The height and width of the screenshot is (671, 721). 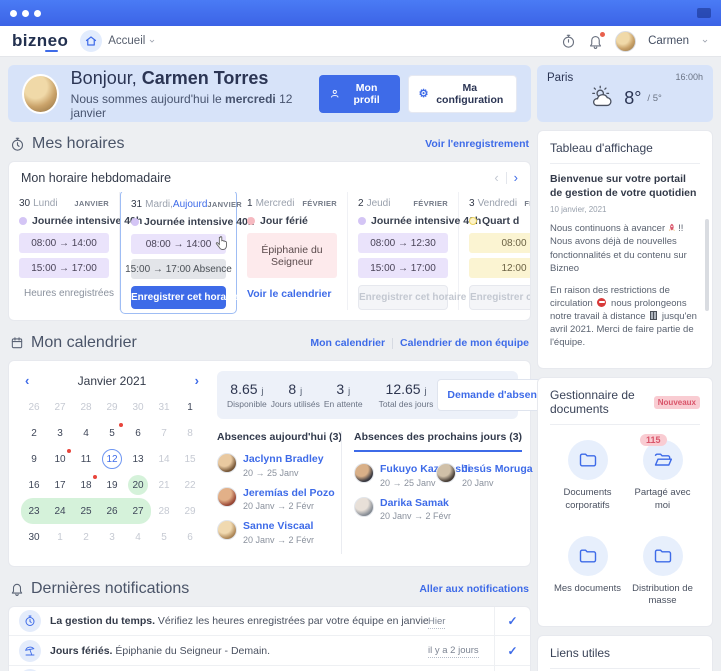 What do you see at coordinates (34, 459) in the screenshot?
I see `calendar-day: 9` at bounding box center [34, 459].